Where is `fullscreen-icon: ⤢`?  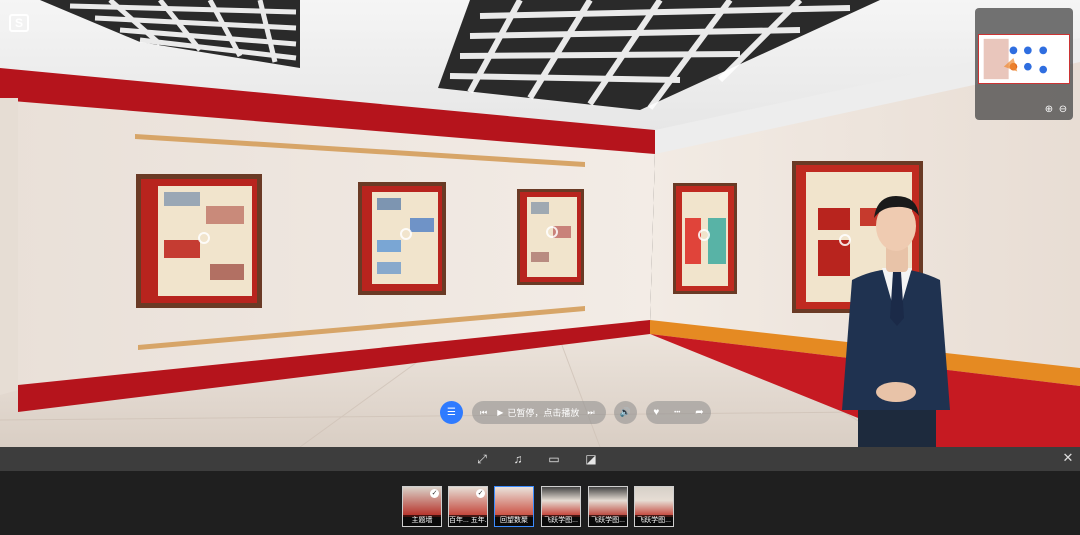 fullscreen-icon: ⤢ is located at coordinates (482, 459).